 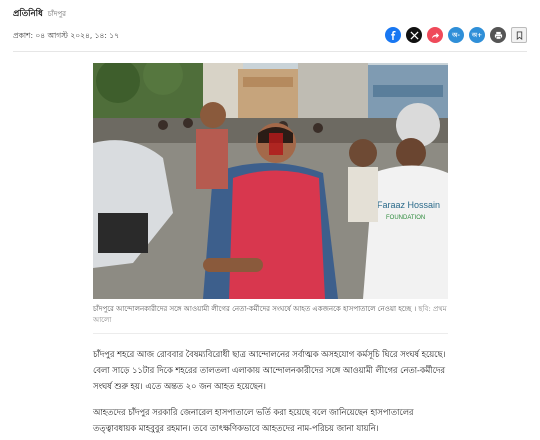 I want to click on facebook-share-icon, so click(x=393, y=35).